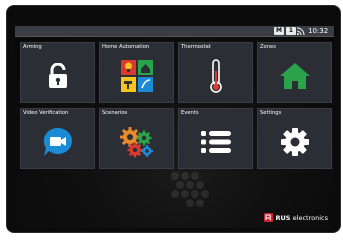 This screenshot has height=252, width=343. What do you see at coordinates (300, 31) in the screenshot?
I see `wifi-icon` at bounding box center [300, 31].